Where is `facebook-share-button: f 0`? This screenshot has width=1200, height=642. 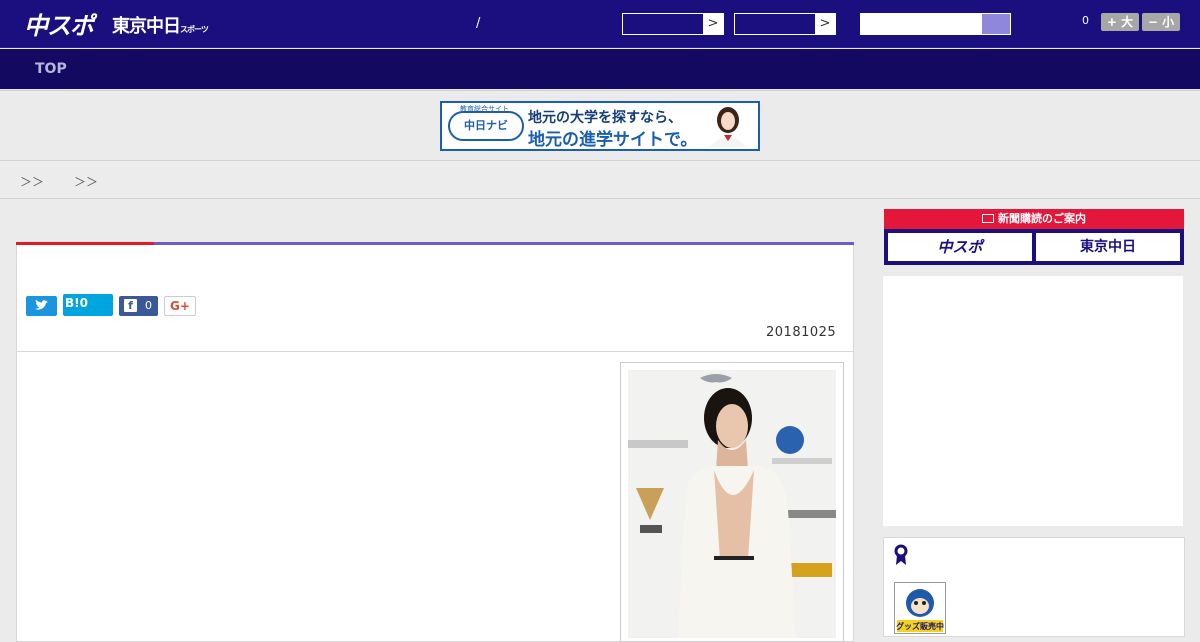
facebook-share-button: f 0 is located at coordinates (138, 306).